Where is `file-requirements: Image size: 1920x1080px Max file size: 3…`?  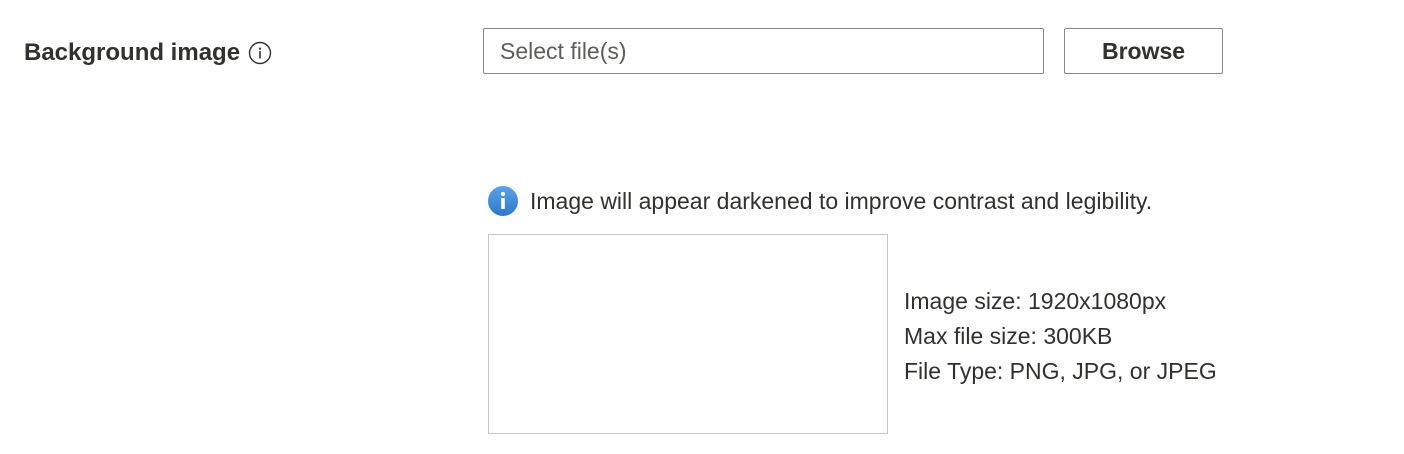
file-requirements: Image size: 1920x1080px Max file size: 3… is located at coordinates (1060, 336).